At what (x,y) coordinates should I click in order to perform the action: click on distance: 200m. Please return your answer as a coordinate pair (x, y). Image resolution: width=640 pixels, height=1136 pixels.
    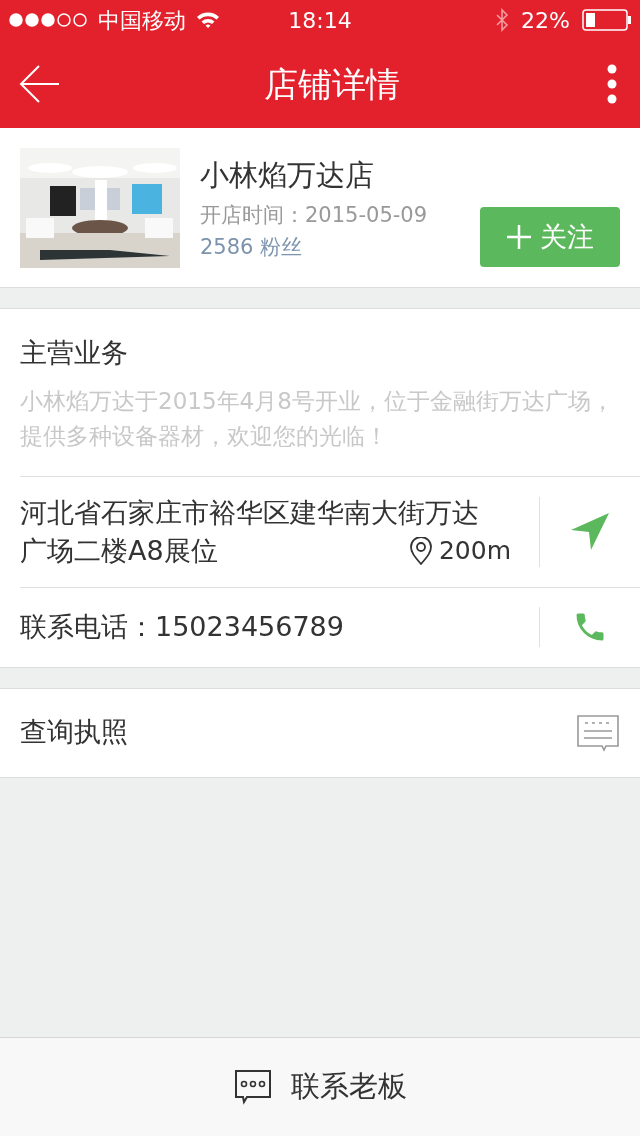
    Looking at the image, I should click on (474, 550).